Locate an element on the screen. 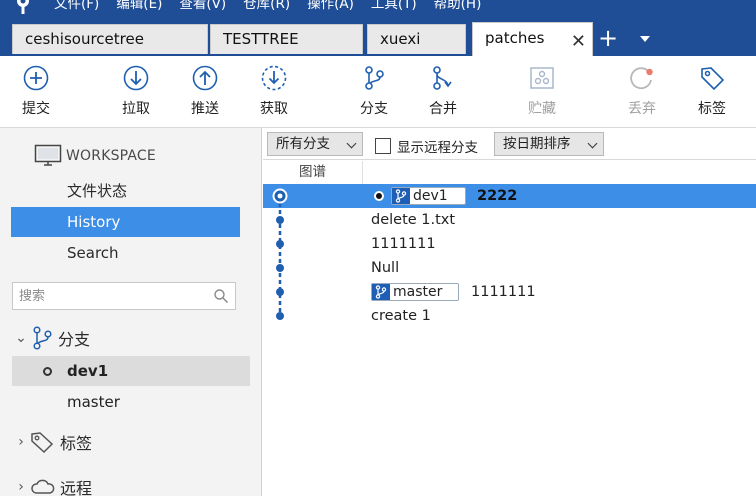  tags-group-header: › 标签 is located at coordinates (52, 442).